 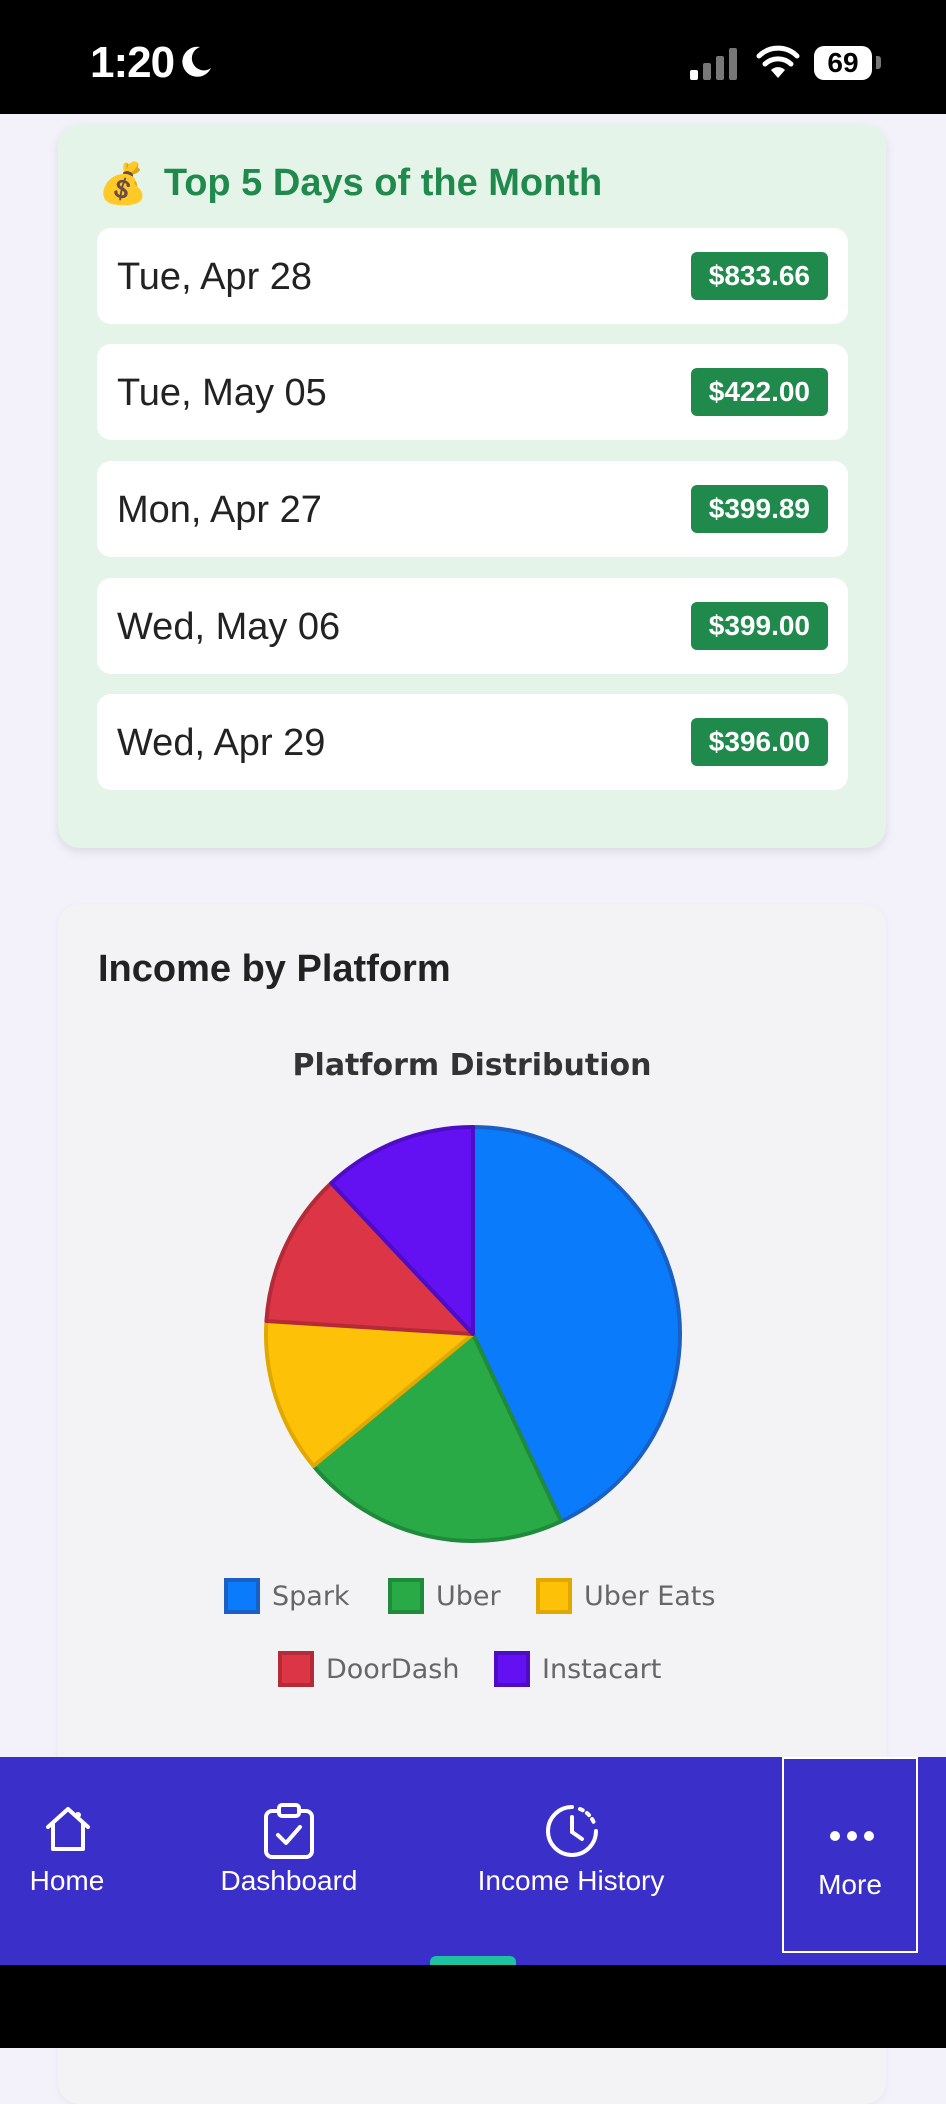 I want to click on legend-item: Uber Eats, so click(x=625, y=1596).